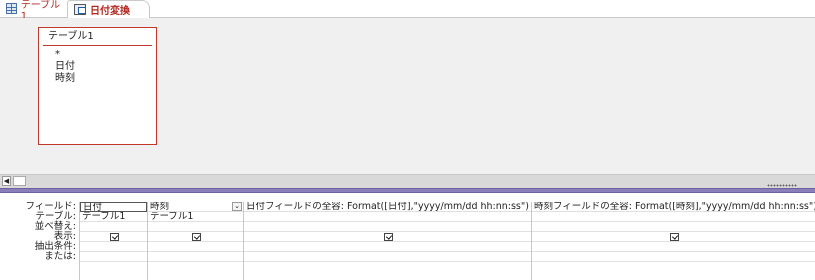 Image resolution: width=815 pixels, height=280 pixels. I want to click on field-list-item-all: *, so click(97, 55).